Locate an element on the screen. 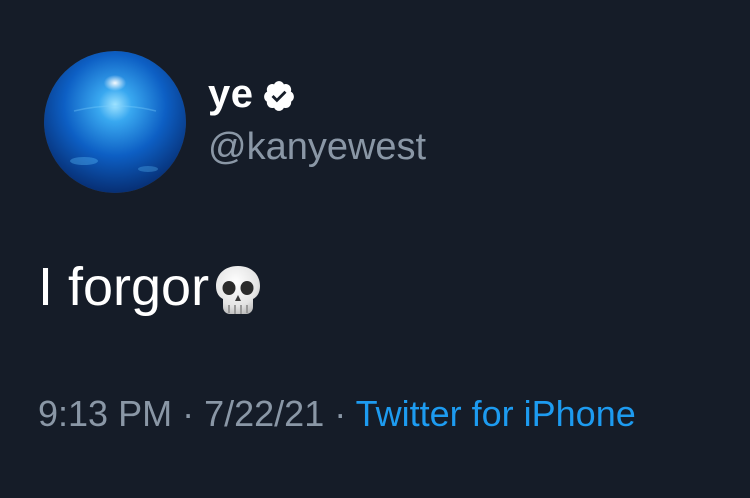 The width and height of the screenshot is (750, 498). author-name-row: ye is located at coordinates (252, 94).